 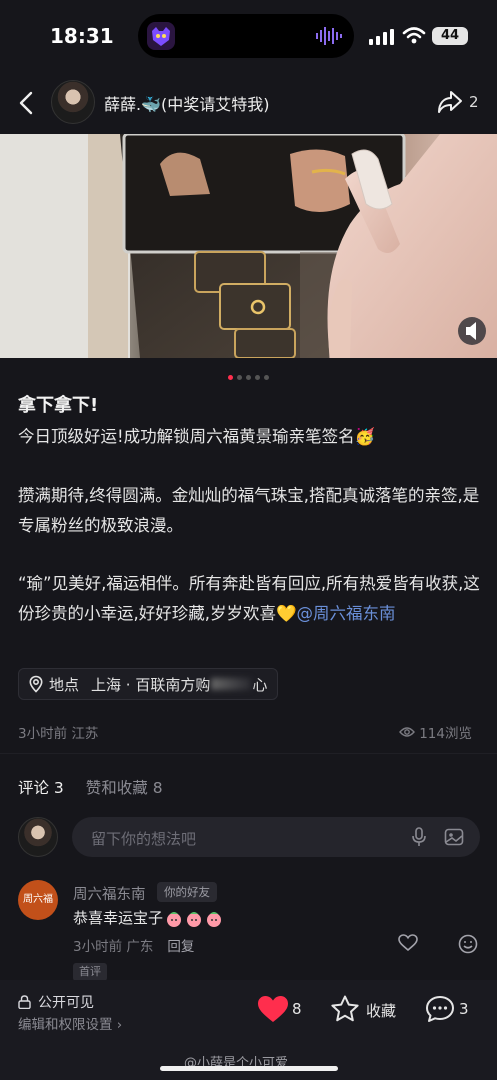 What do you see at coordinates (276, 837) in the screenshot?
I see `comment-input: 留下你的想法吧` at bounding box center [276, 837].